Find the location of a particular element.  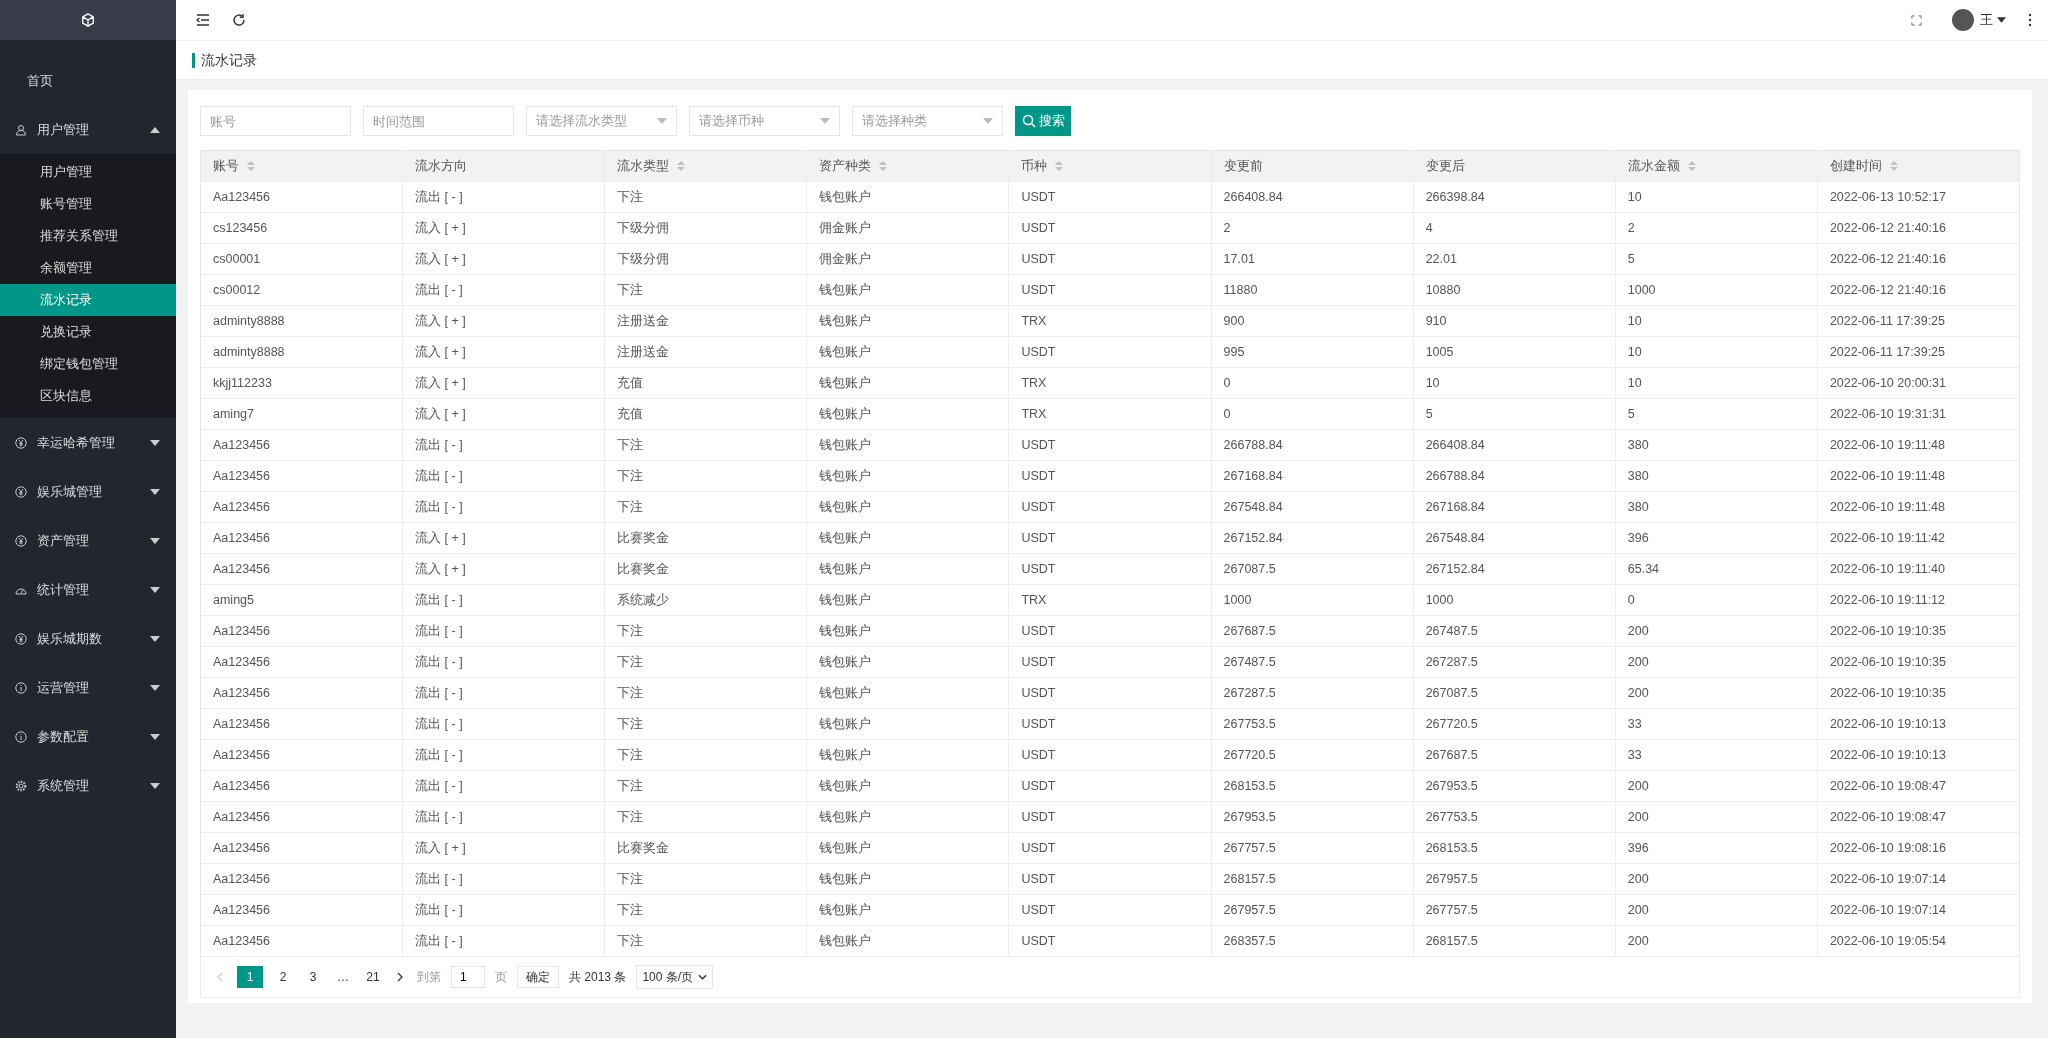

submenu-item: 余额管理 is located at coordinates (88, 268).